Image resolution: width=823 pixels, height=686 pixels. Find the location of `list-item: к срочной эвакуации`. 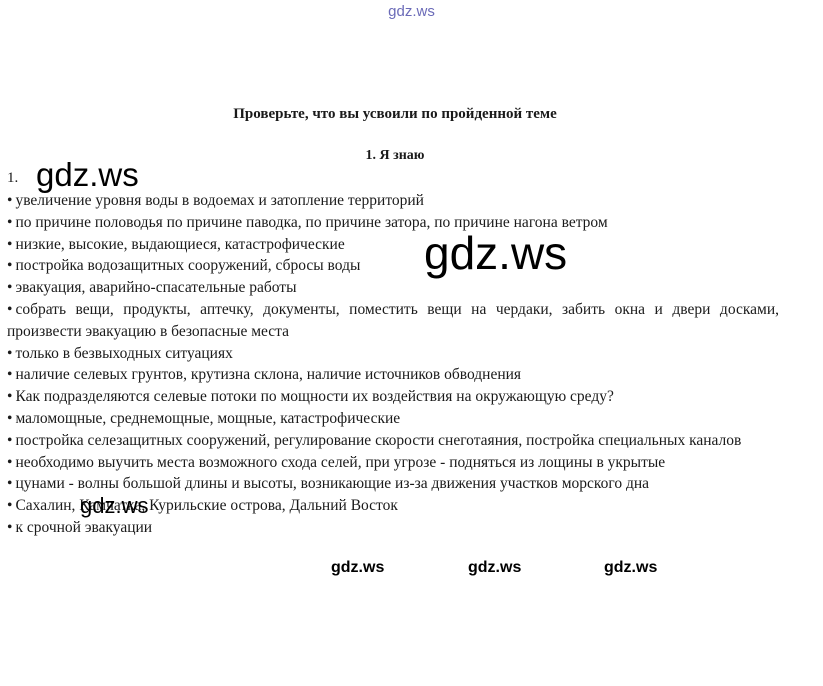

list-item: к срочной эвакуации is located at coordinates (393, 528).